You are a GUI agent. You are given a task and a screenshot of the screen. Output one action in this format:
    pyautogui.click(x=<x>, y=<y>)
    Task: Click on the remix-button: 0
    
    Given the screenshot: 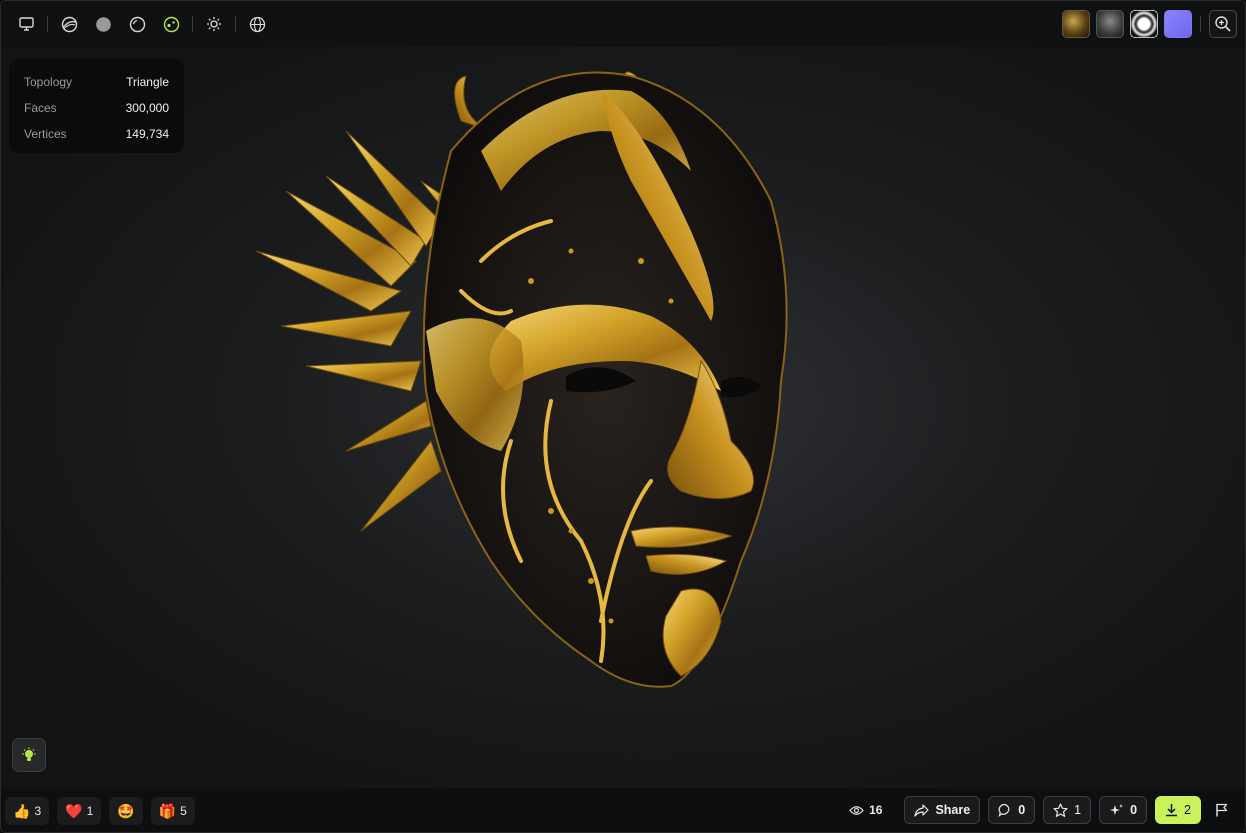 What is the action you would take?
    pyautogui.click(x=1123, y=810)
    